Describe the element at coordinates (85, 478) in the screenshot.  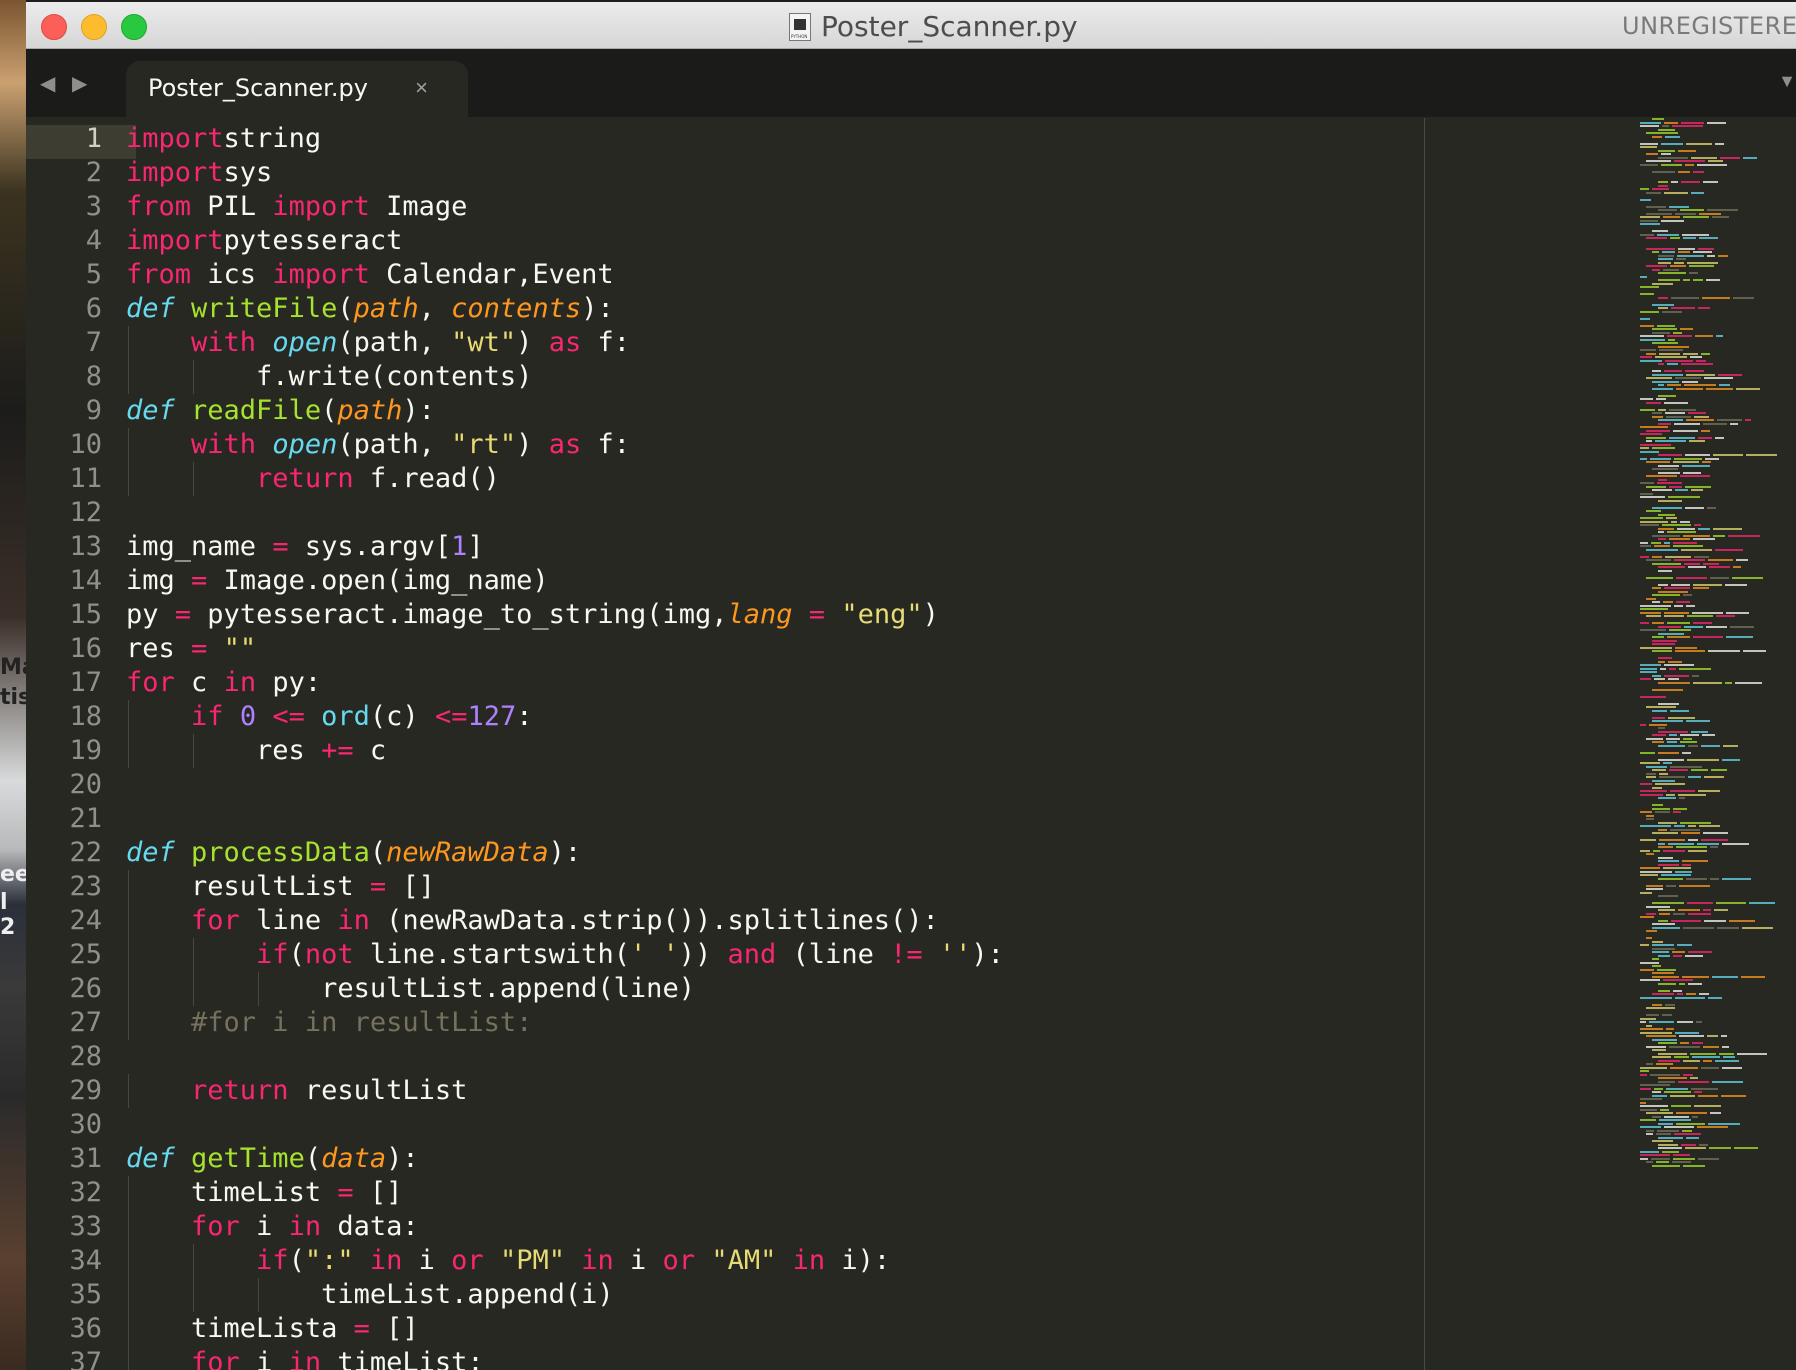
I see `line-number: 11` at that location.